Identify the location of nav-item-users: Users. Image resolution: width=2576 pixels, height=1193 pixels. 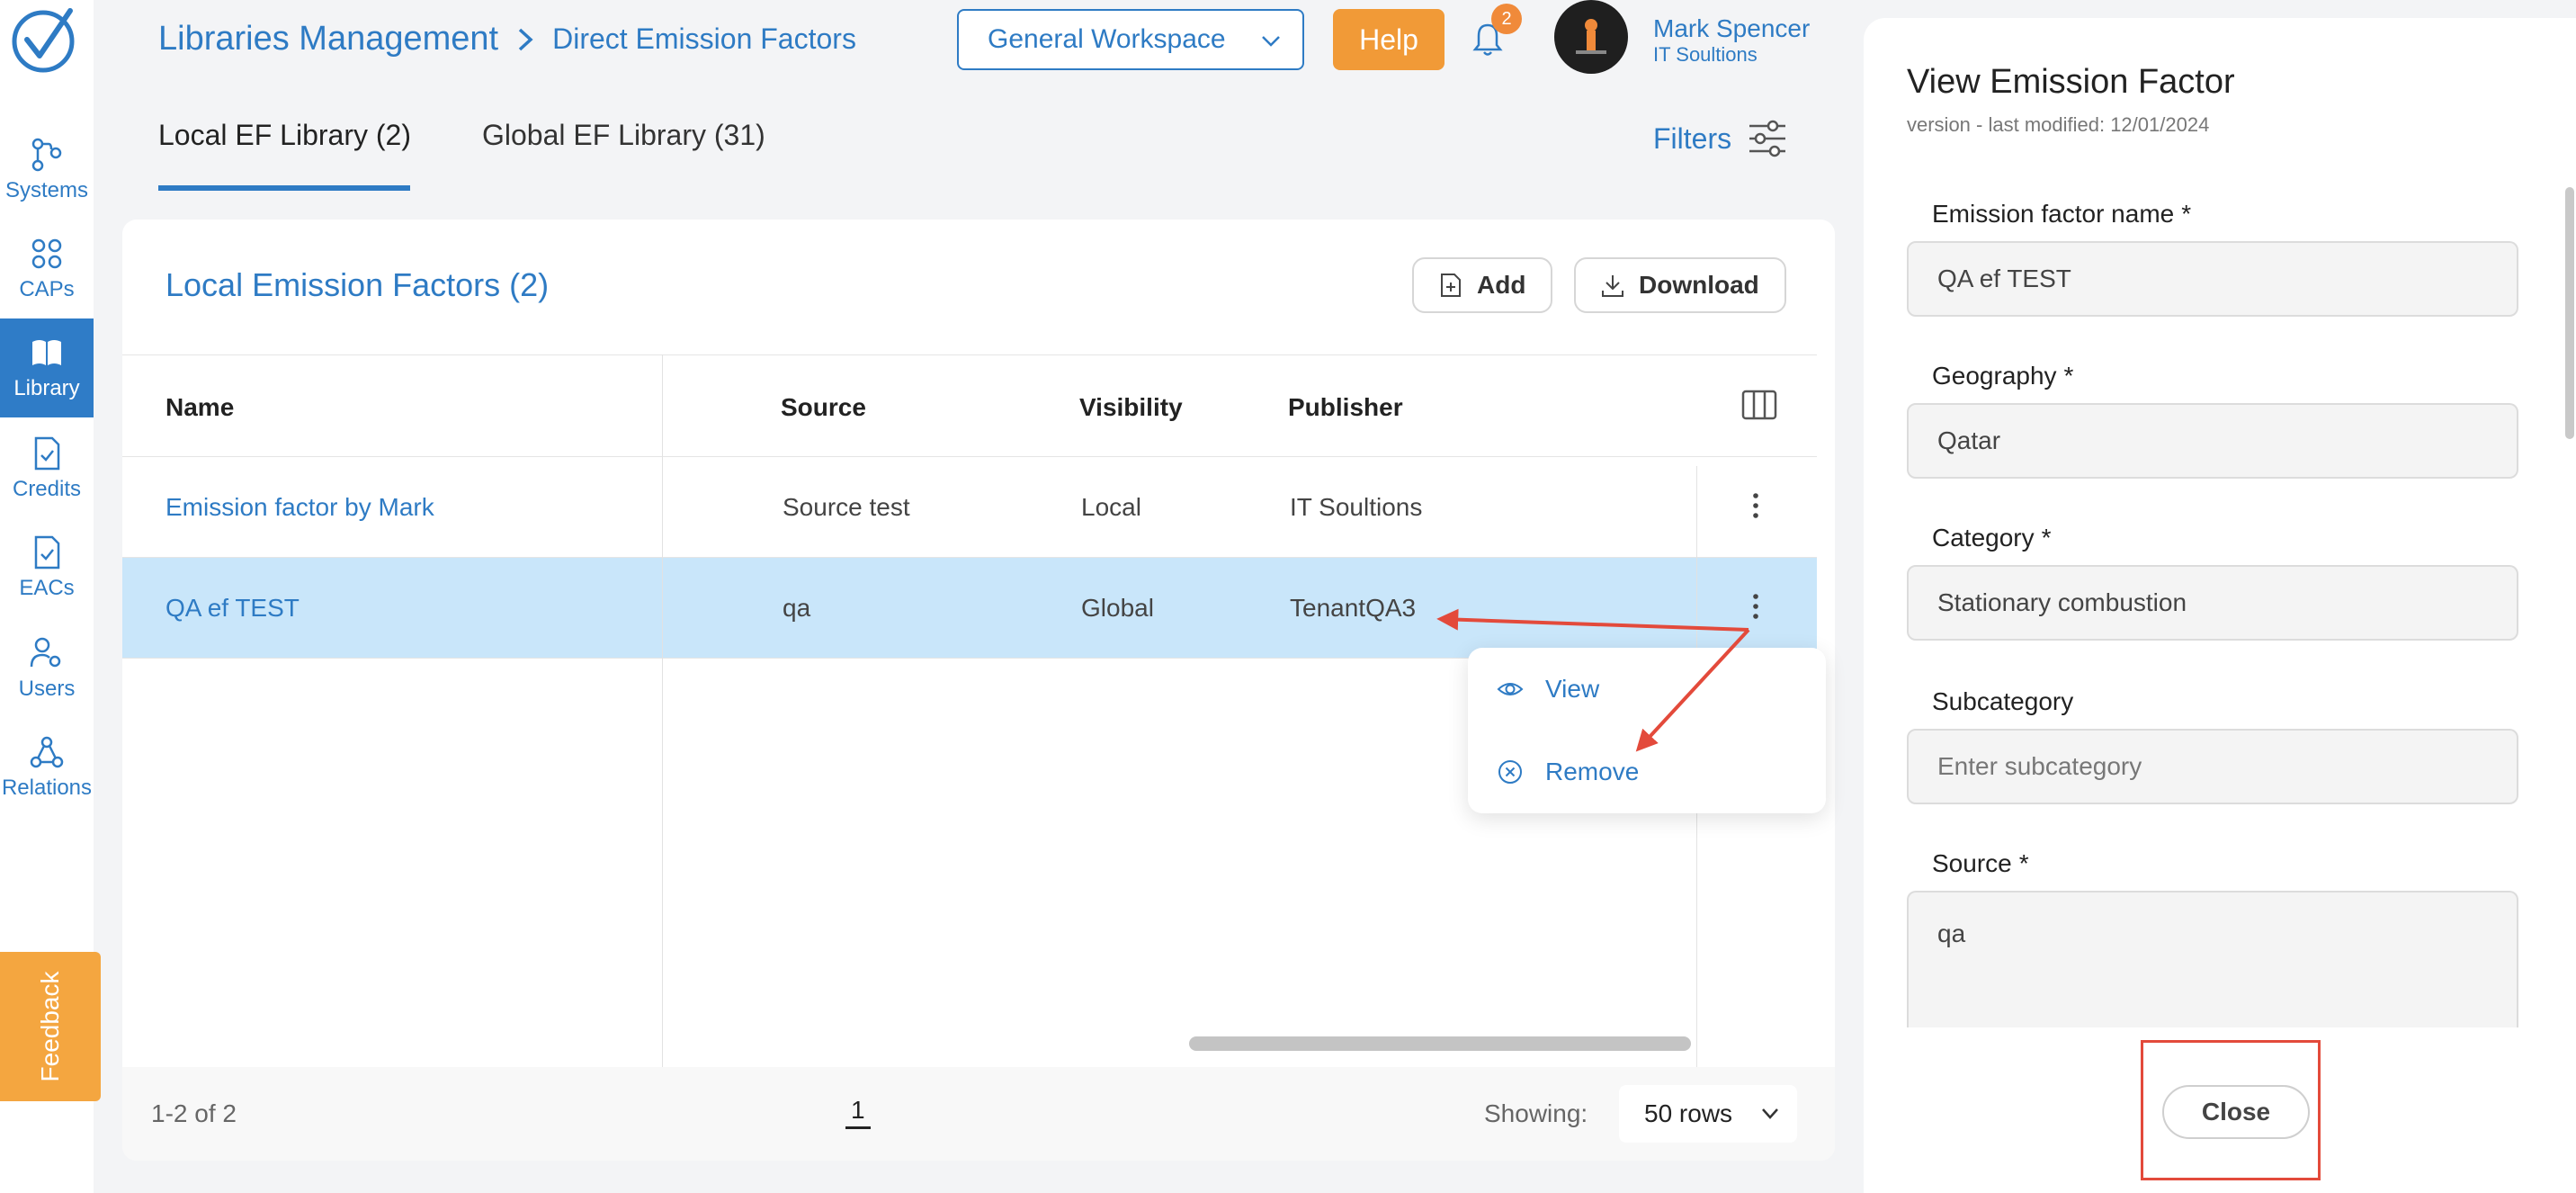
(47, 668).